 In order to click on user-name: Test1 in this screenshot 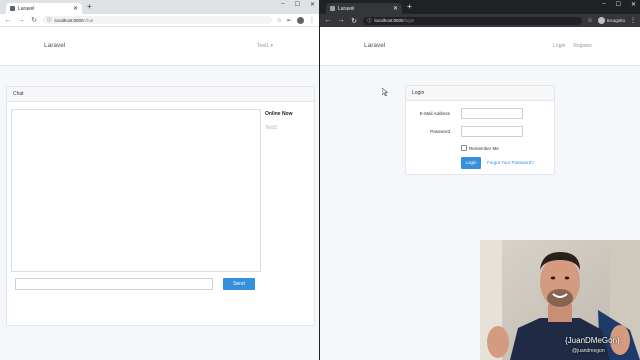, I will do `click(263, 46)`.